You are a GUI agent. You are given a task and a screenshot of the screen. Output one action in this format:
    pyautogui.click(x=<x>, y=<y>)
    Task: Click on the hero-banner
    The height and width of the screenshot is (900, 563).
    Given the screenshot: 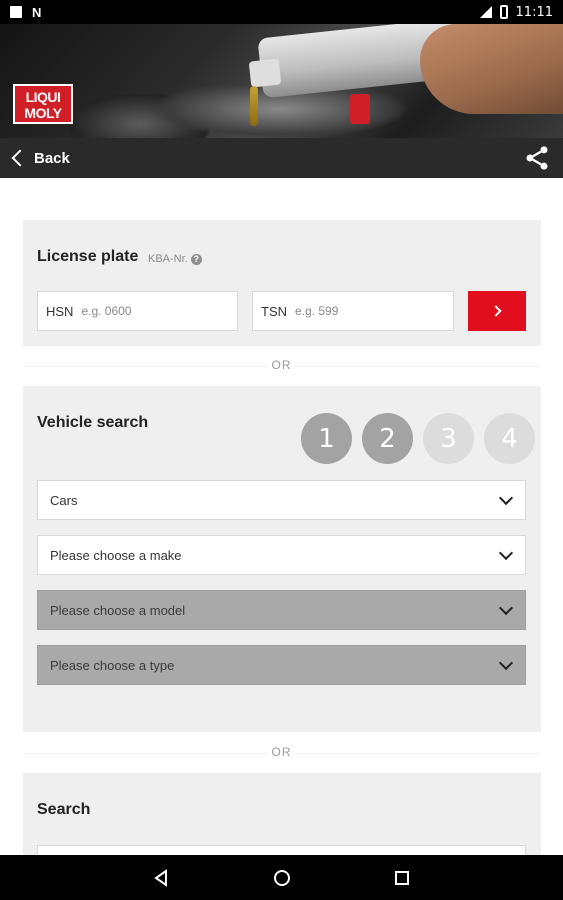 What is the action you would take?
    pyautogui.click(x=281, y=81)
    